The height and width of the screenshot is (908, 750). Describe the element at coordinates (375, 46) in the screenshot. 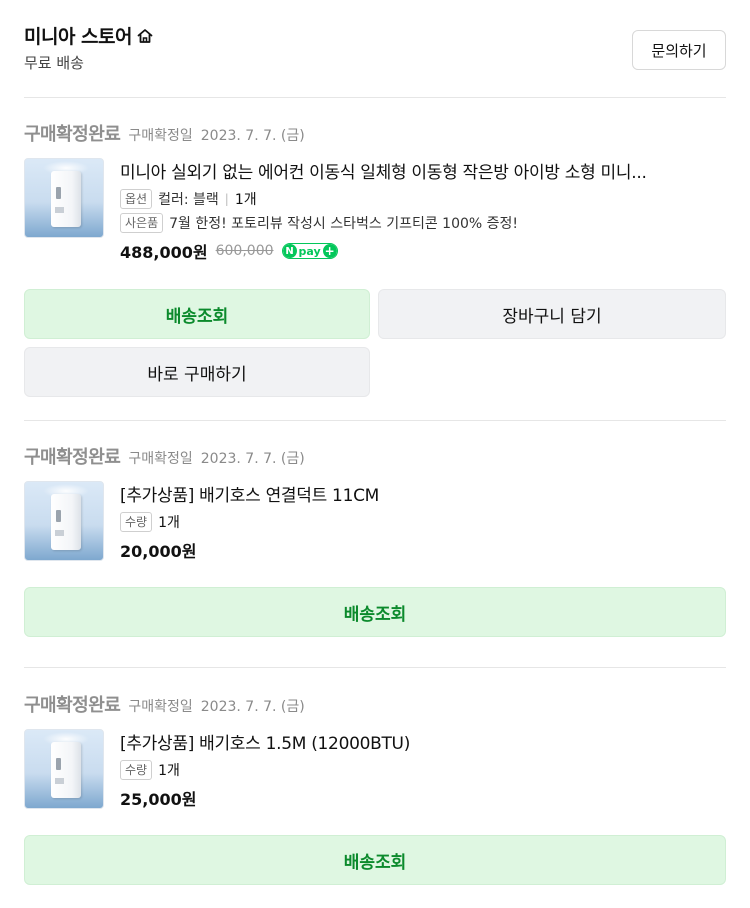

I see `store-header: 미니아 스토어 무료 배송 문의하기` at that location.